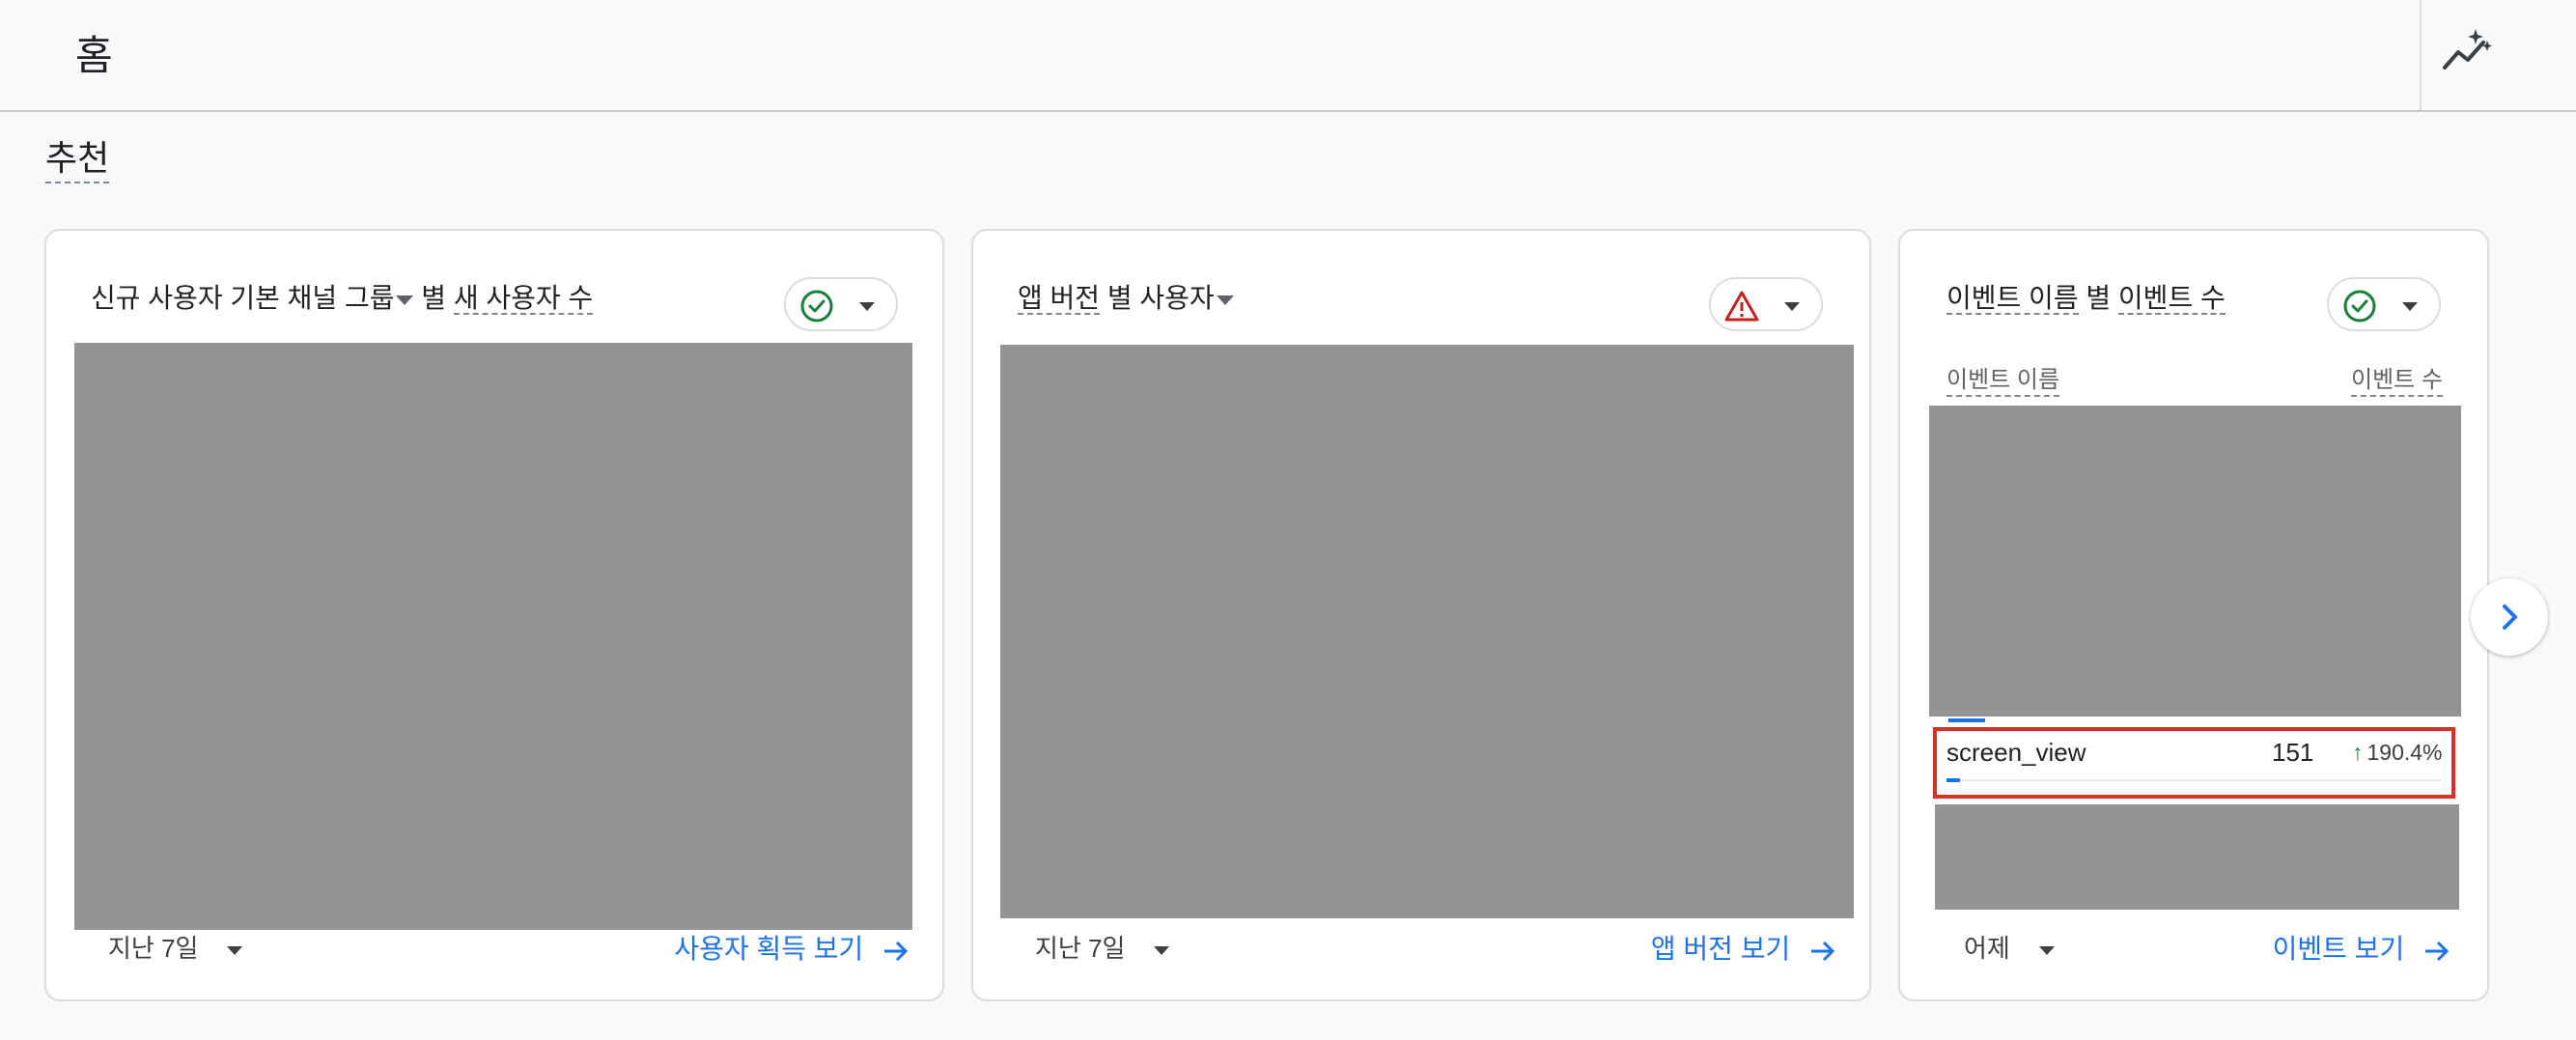  Describe the element at coordinates (2003, 382) in the screenshot. I see `column-header-event-name: 이벤트 이름` at that location.